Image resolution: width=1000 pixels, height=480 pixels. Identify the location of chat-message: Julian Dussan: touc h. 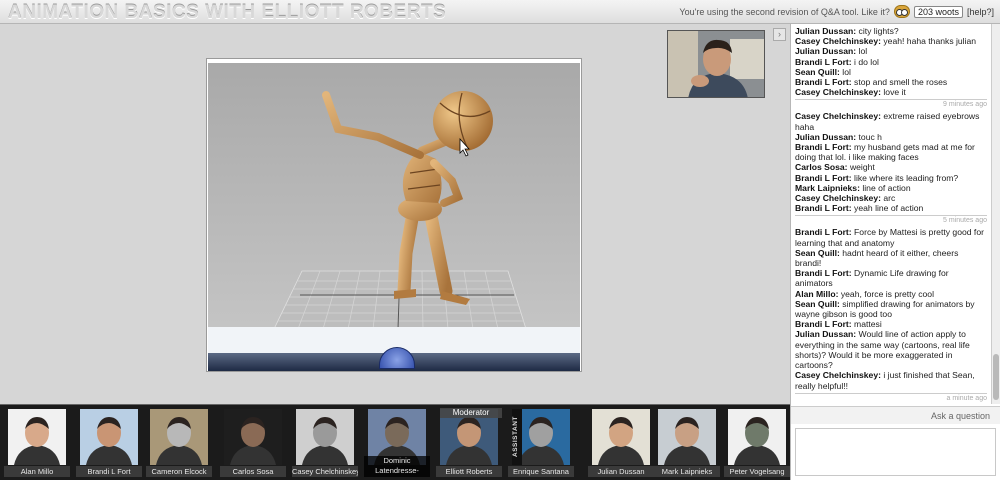
(891, 137).